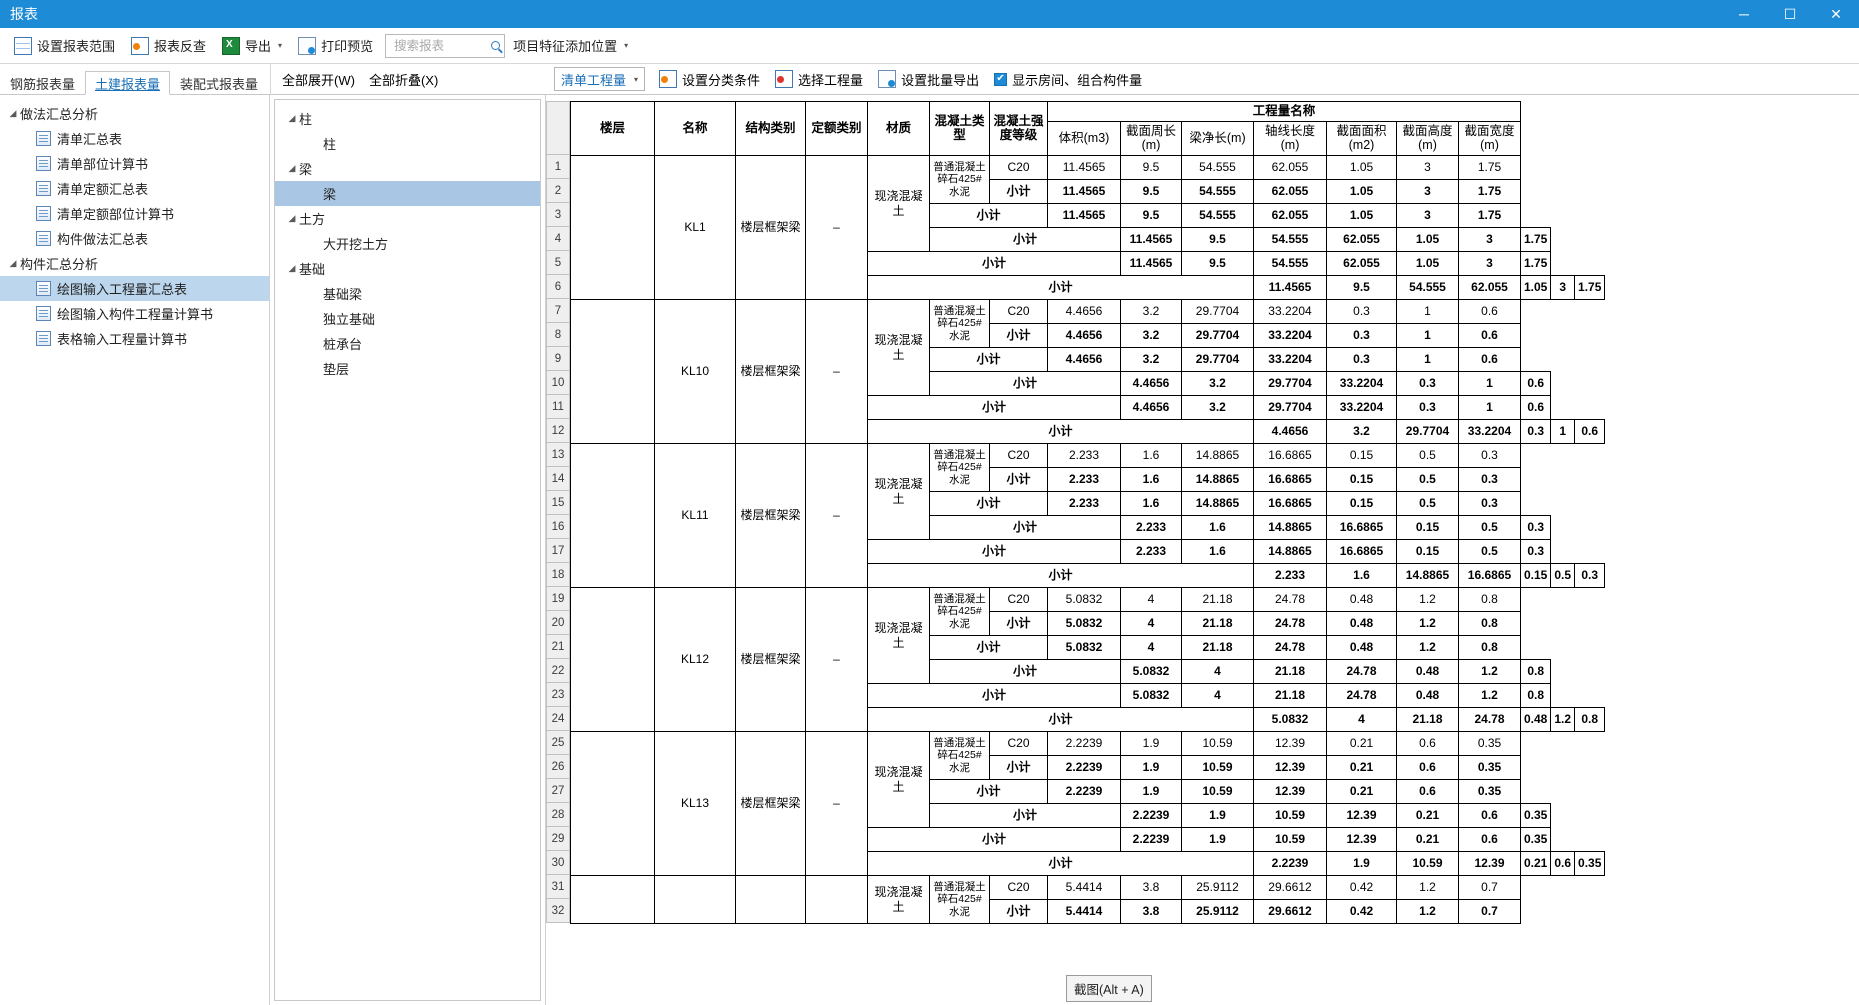  I want to click on column-header-concrete_type: 混凝土类型, so click(959, 128).